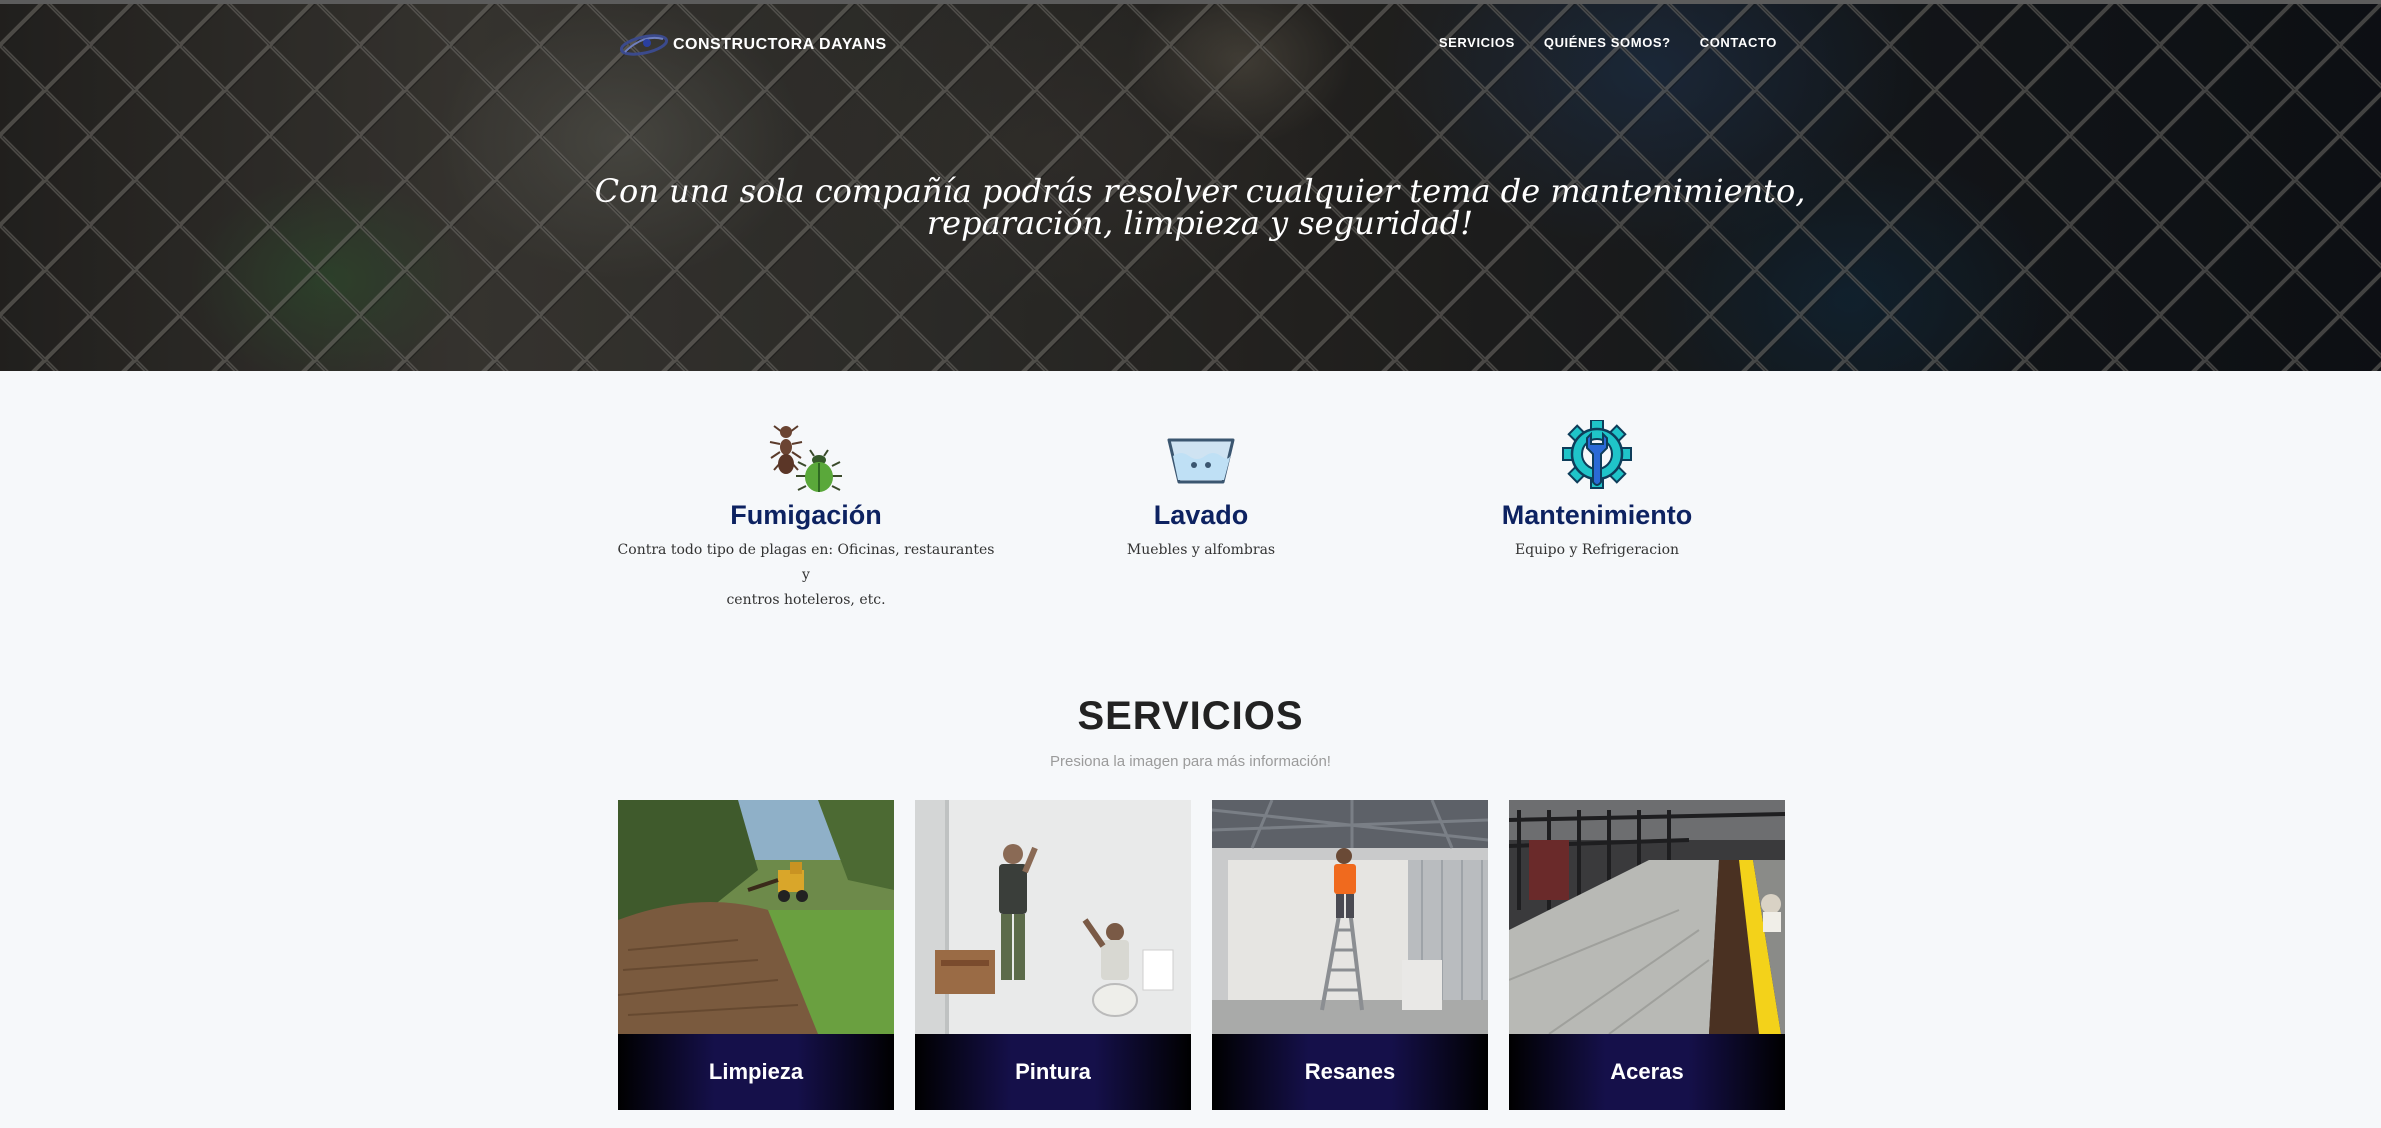 The image size is (2381, 1128). What do you see at coordinates (1647, 917) in the screenshot?
I see `service-photo-aceras` at bounding box center [1647, 917].